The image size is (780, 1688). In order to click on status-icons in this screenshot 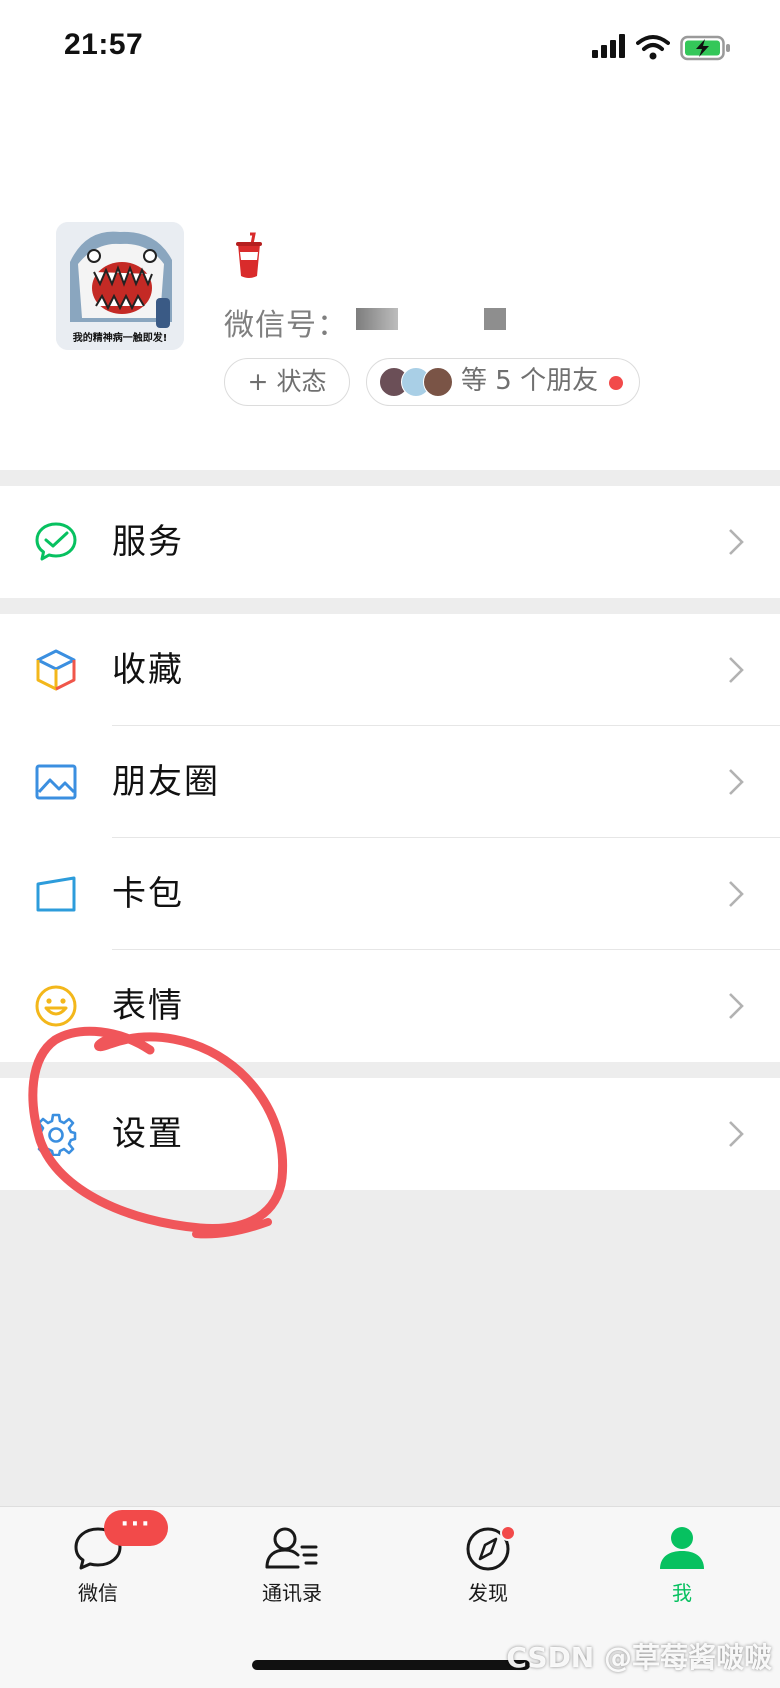, I will do `click(667, 49)`.